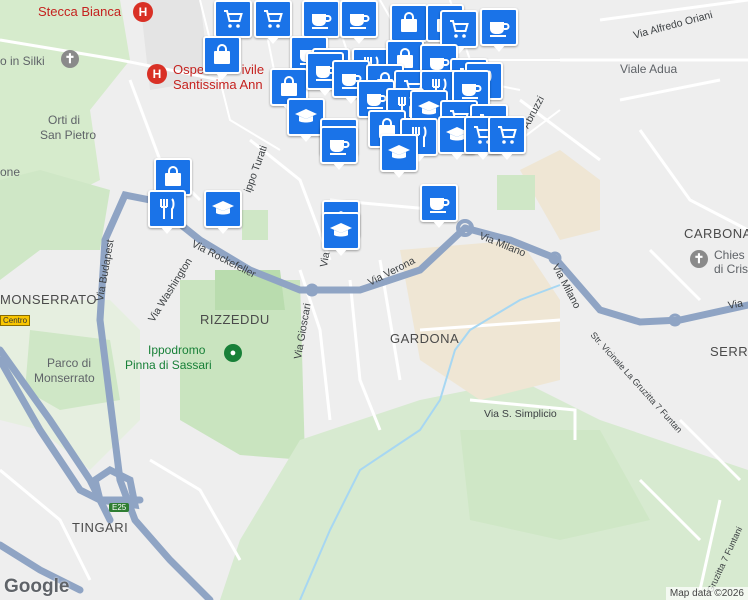 The width and height of the screenshot is (748, 600). I want to click on serra-area-label: SERRA, so click(729, 351).